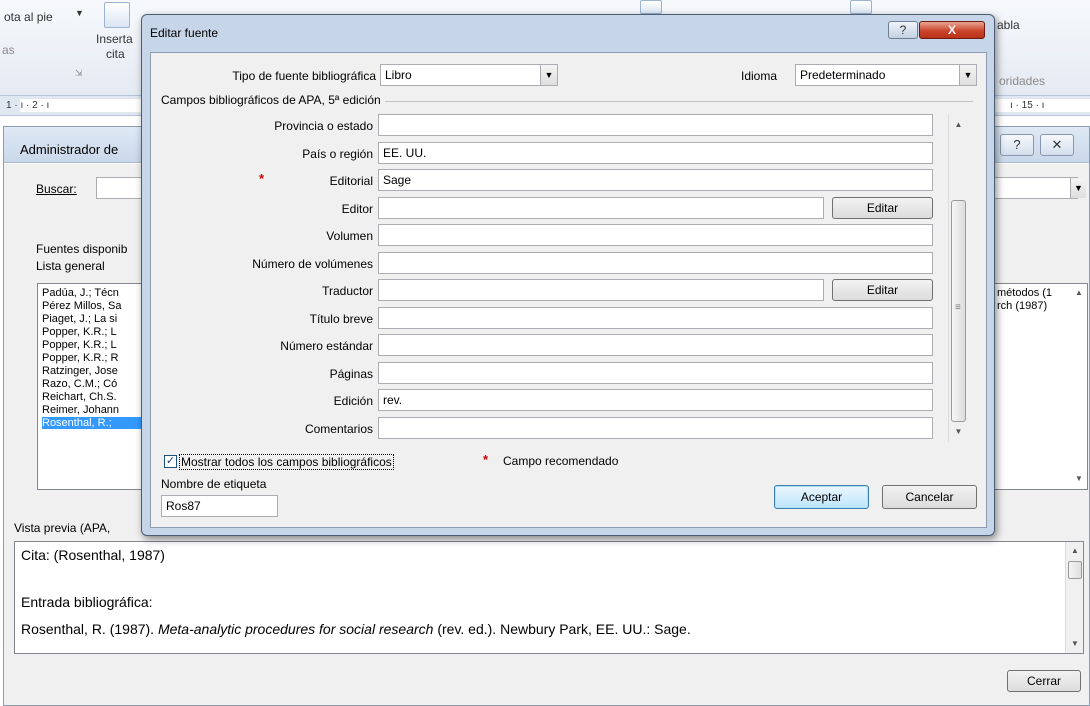  I want to click on list-item: Razo, C.M.; Có, so click(79, 384).